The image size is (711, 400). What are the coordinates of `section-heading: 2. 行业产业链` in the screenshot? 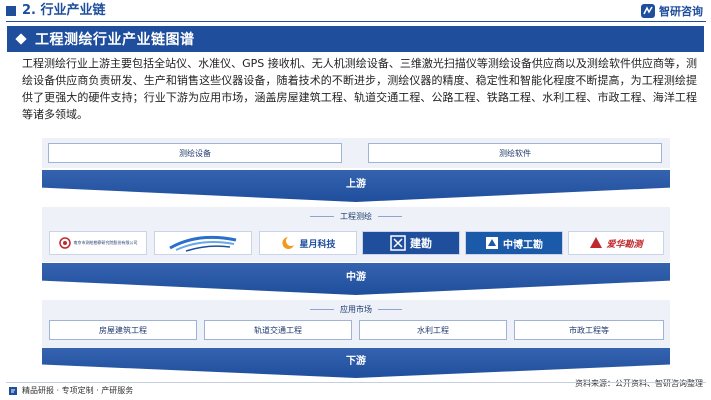 It's located at (64, 10).